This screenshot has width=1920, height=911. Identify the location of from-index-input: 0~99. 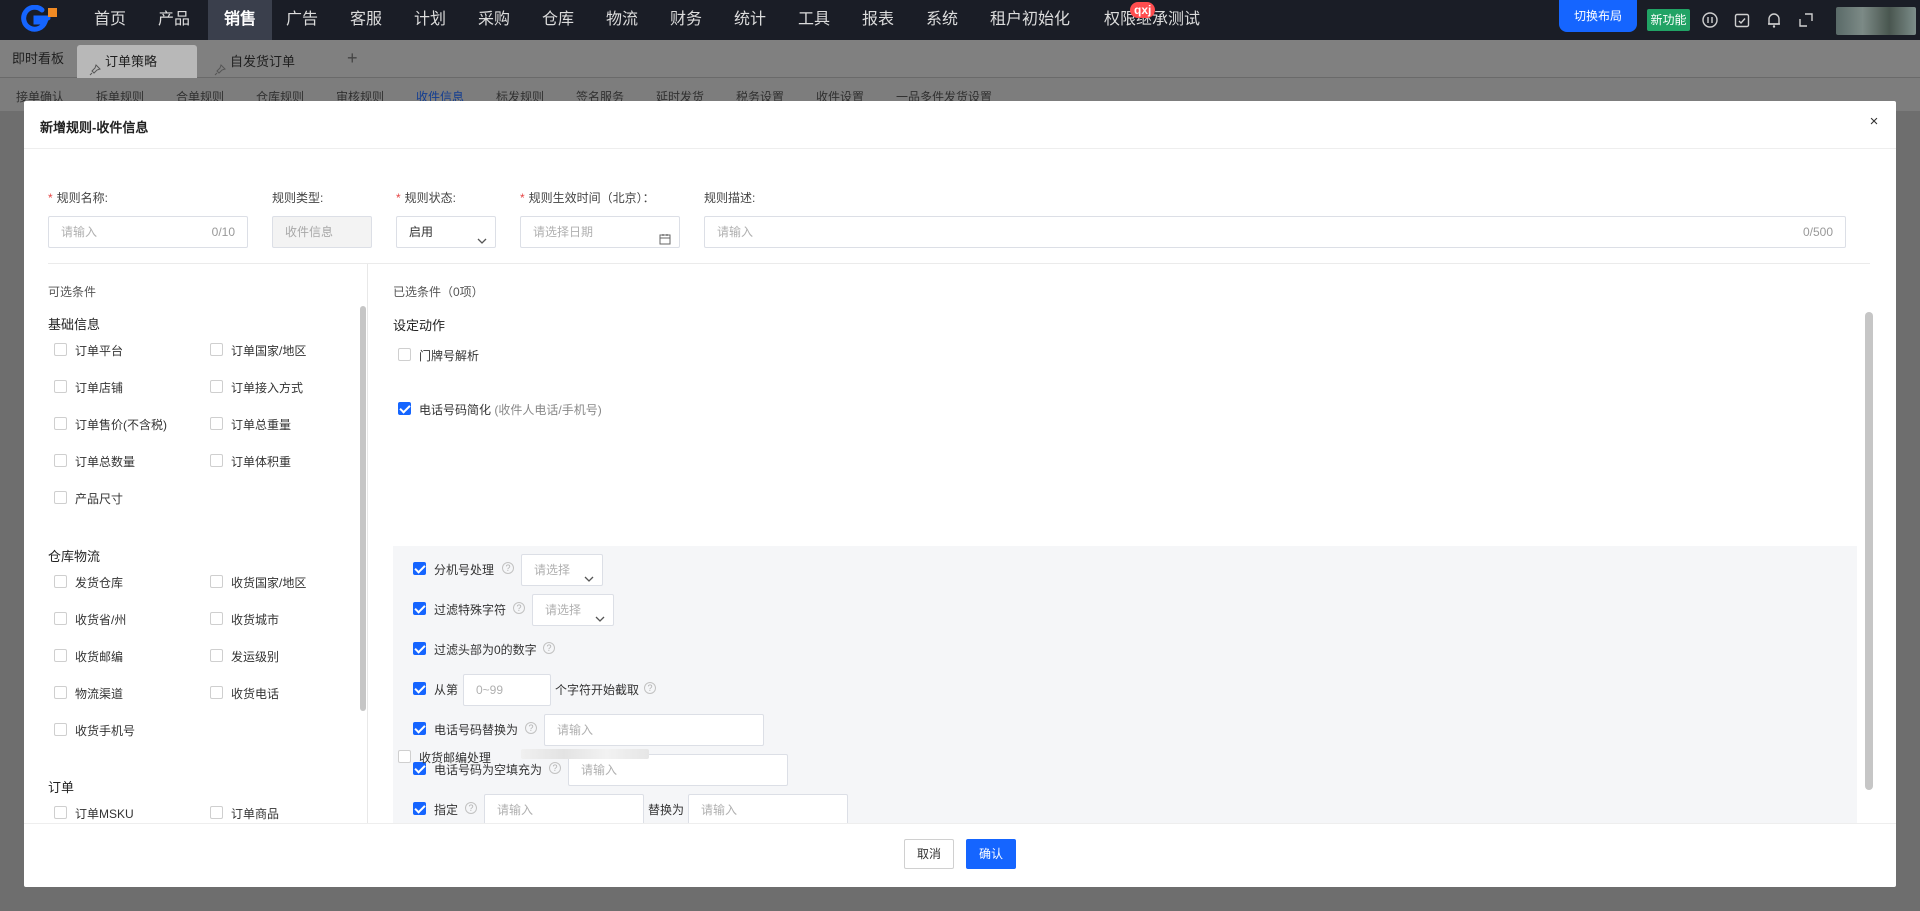
(507, 690).